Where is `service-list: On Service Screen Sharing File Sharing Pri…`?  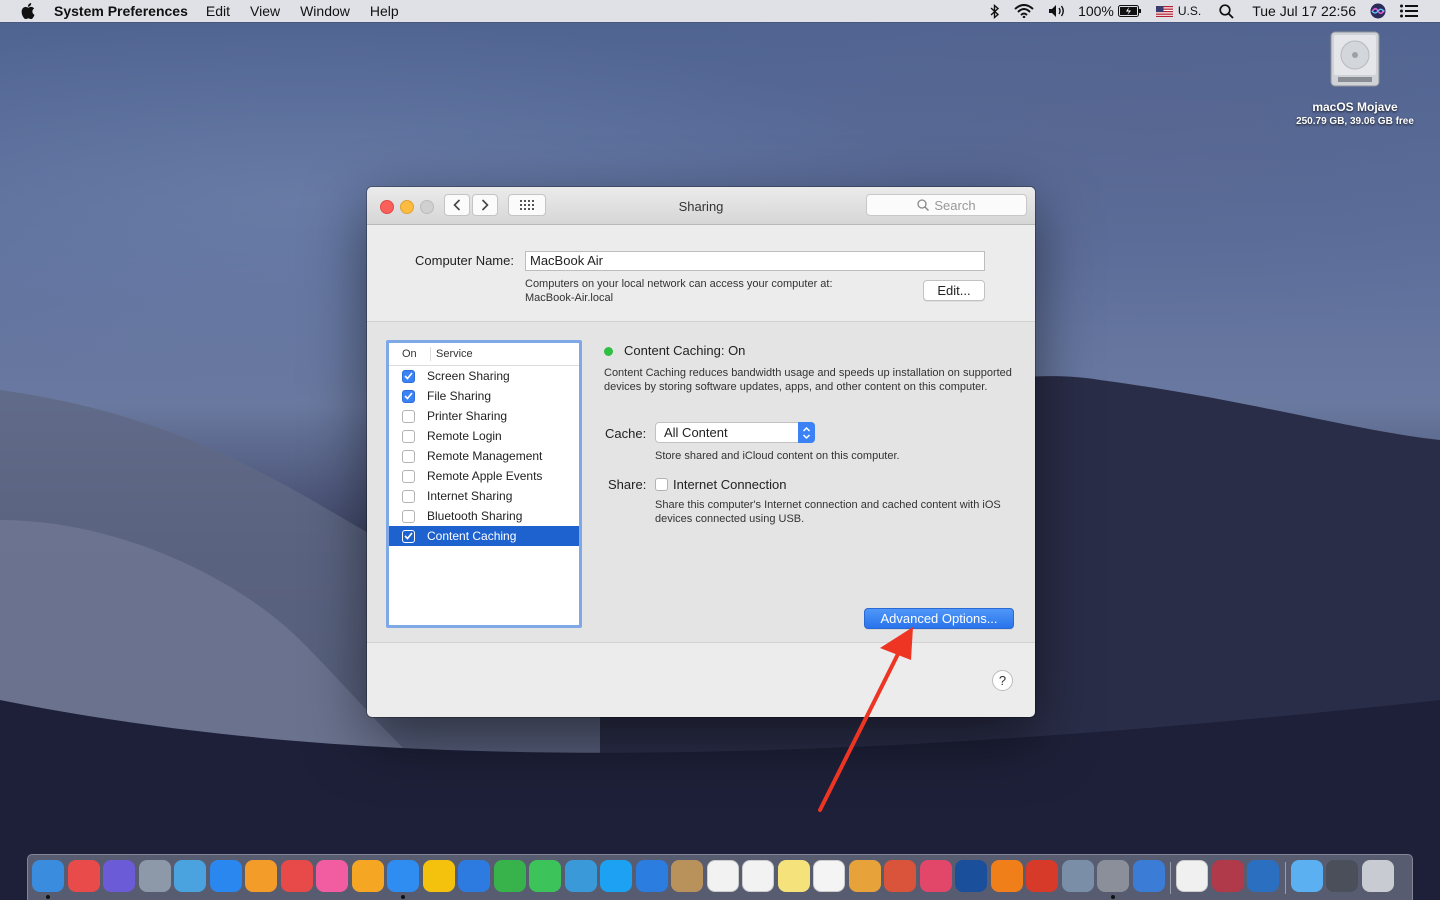
service-list: On Service Screen Sharing File Sharing Pri… is located at coordinates (484, 484).